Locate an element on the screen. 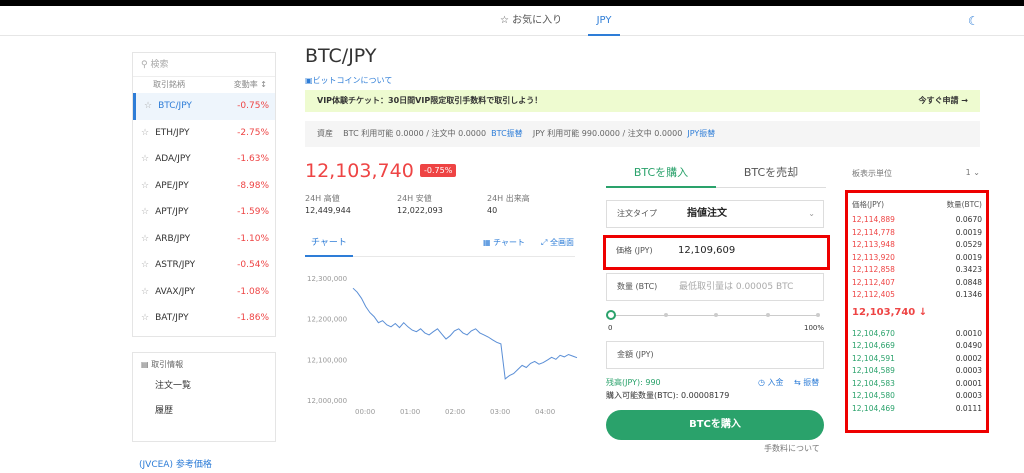 This screenshot has width=1024, height=473. quantity-field: 数量 (BTC) 最低取引量は 0.00005 BTC is located at coordinates (715, 287).